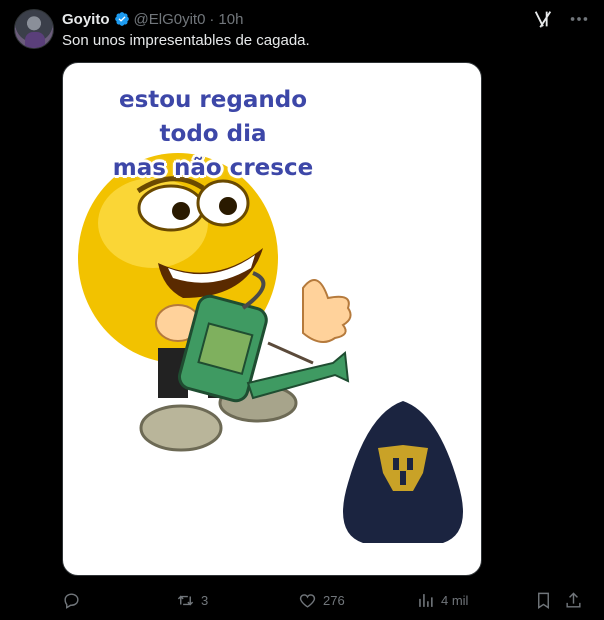 This screenshot has width=604, height=620. I want to click on share-icon, so click(573, 599).